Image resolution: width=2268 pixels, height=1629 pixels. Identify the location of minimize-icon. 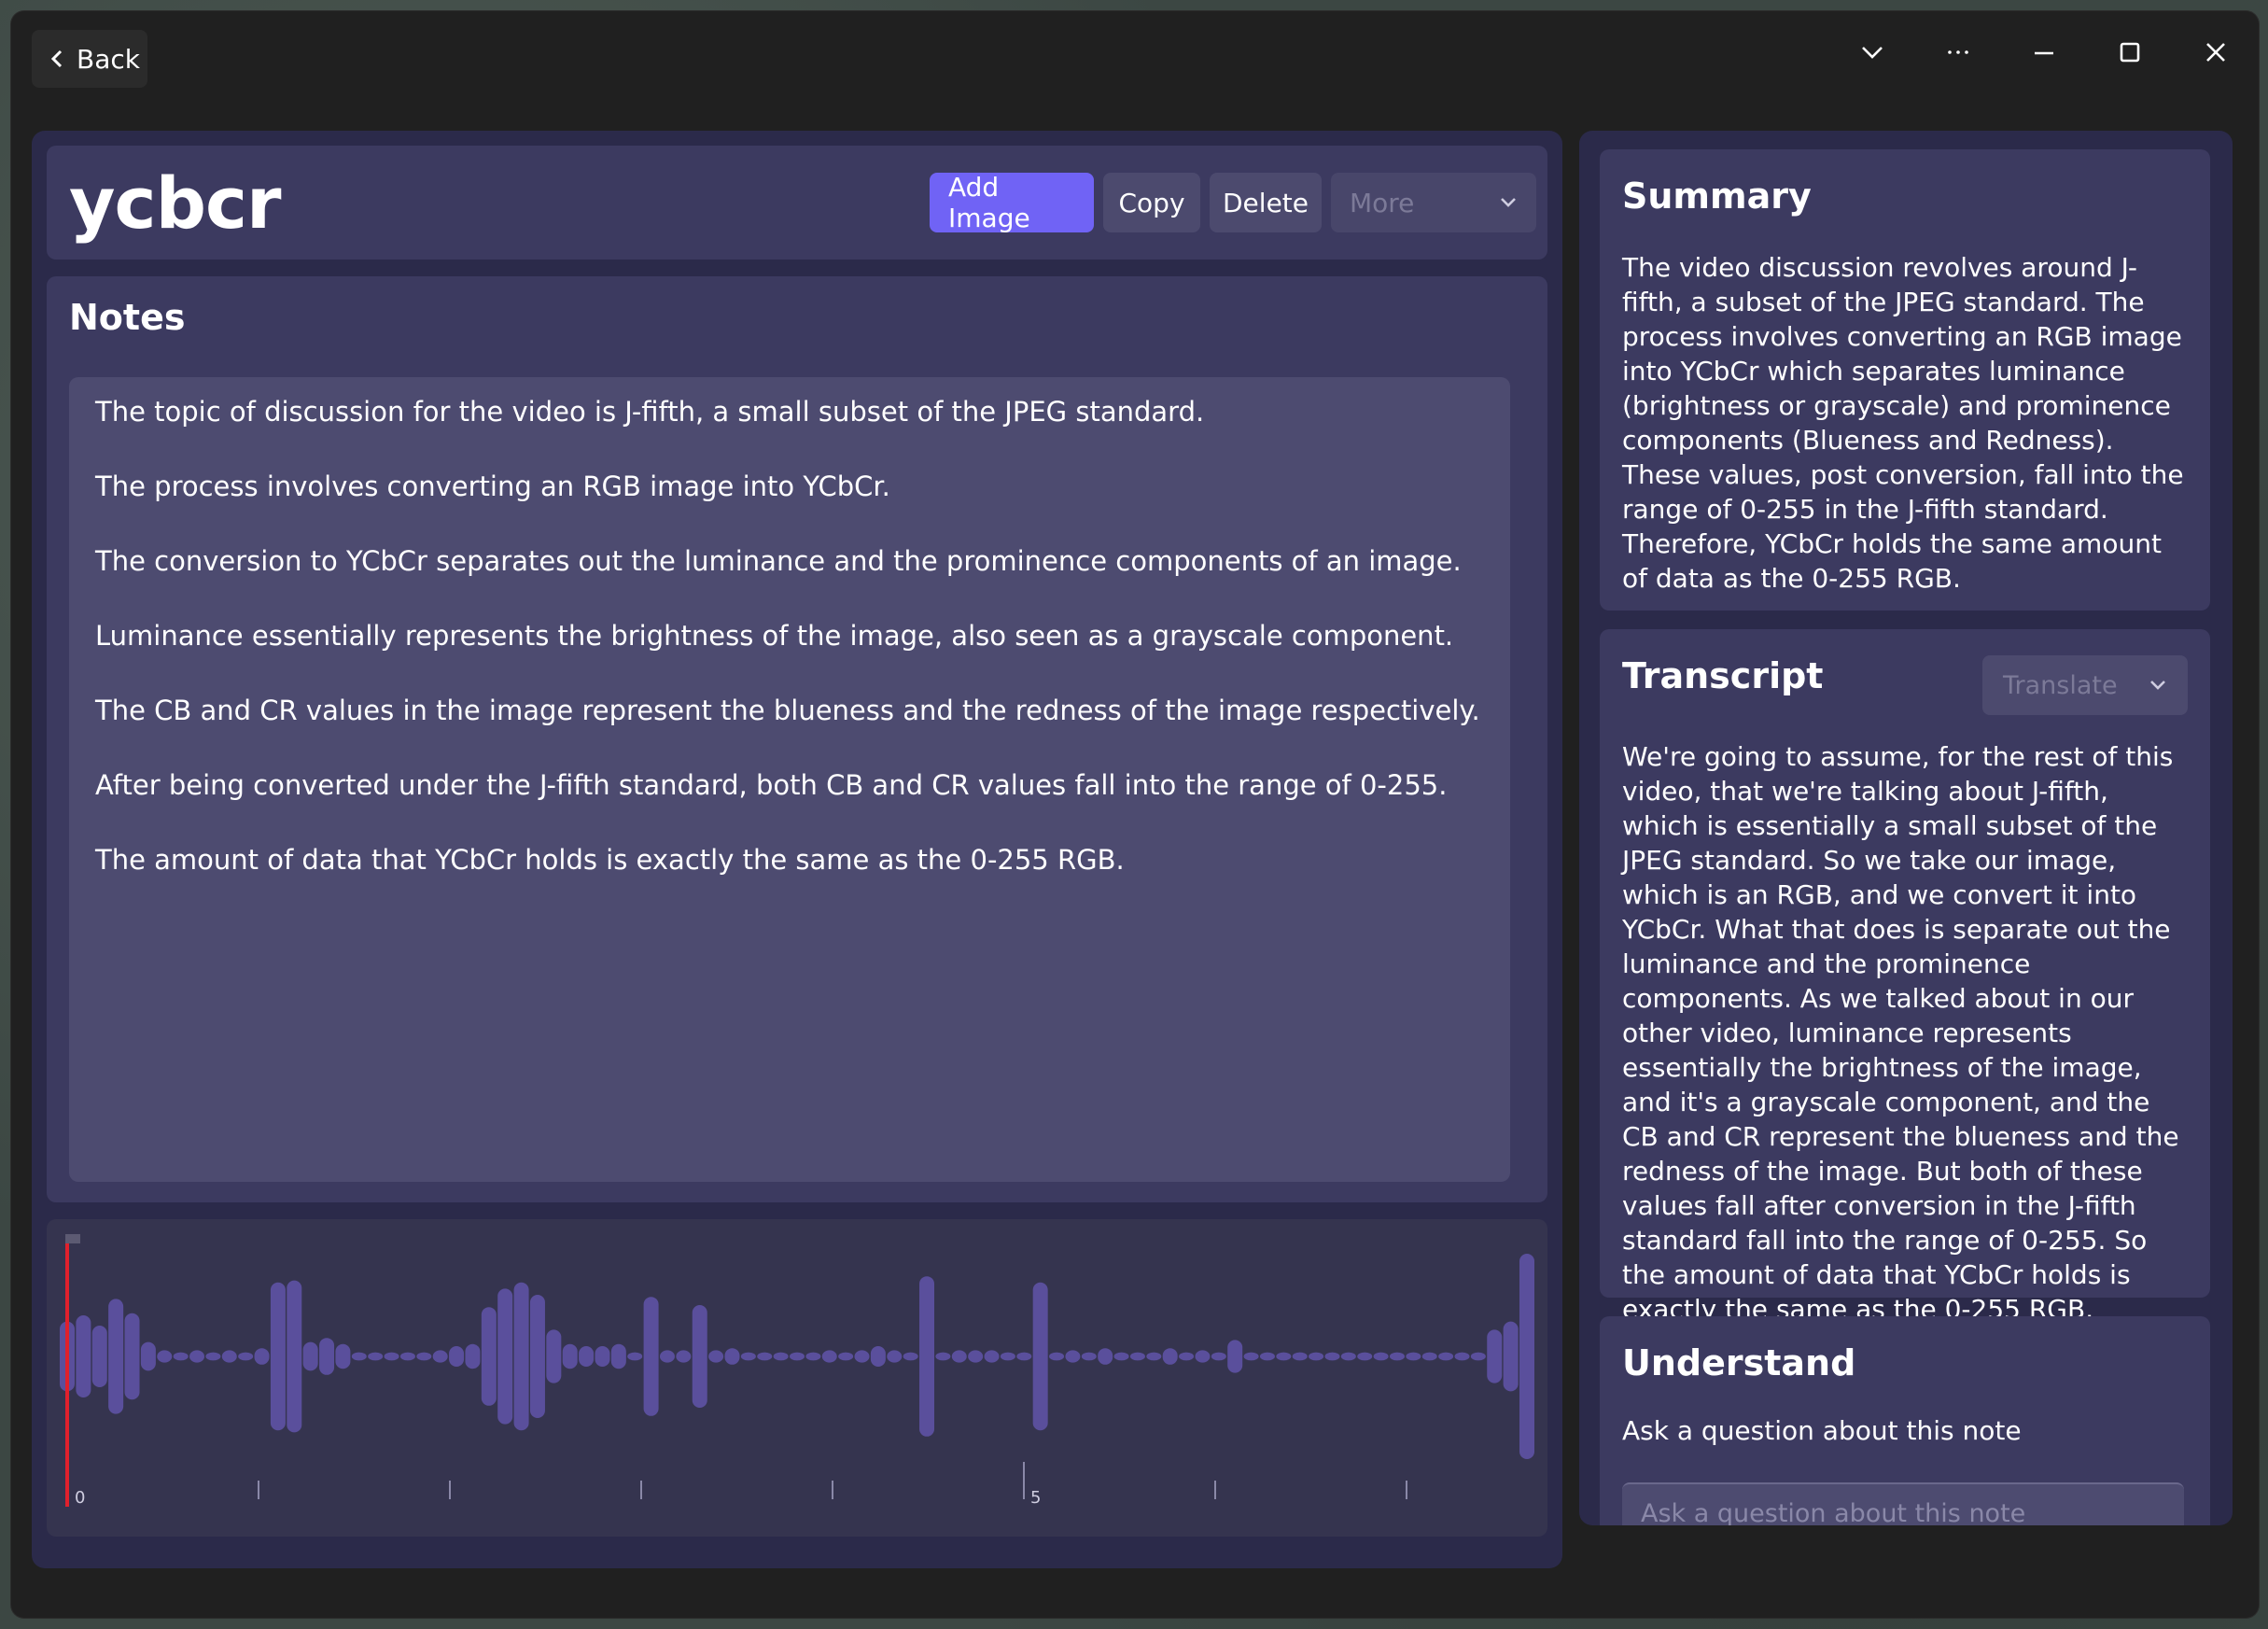
(2044, 53).